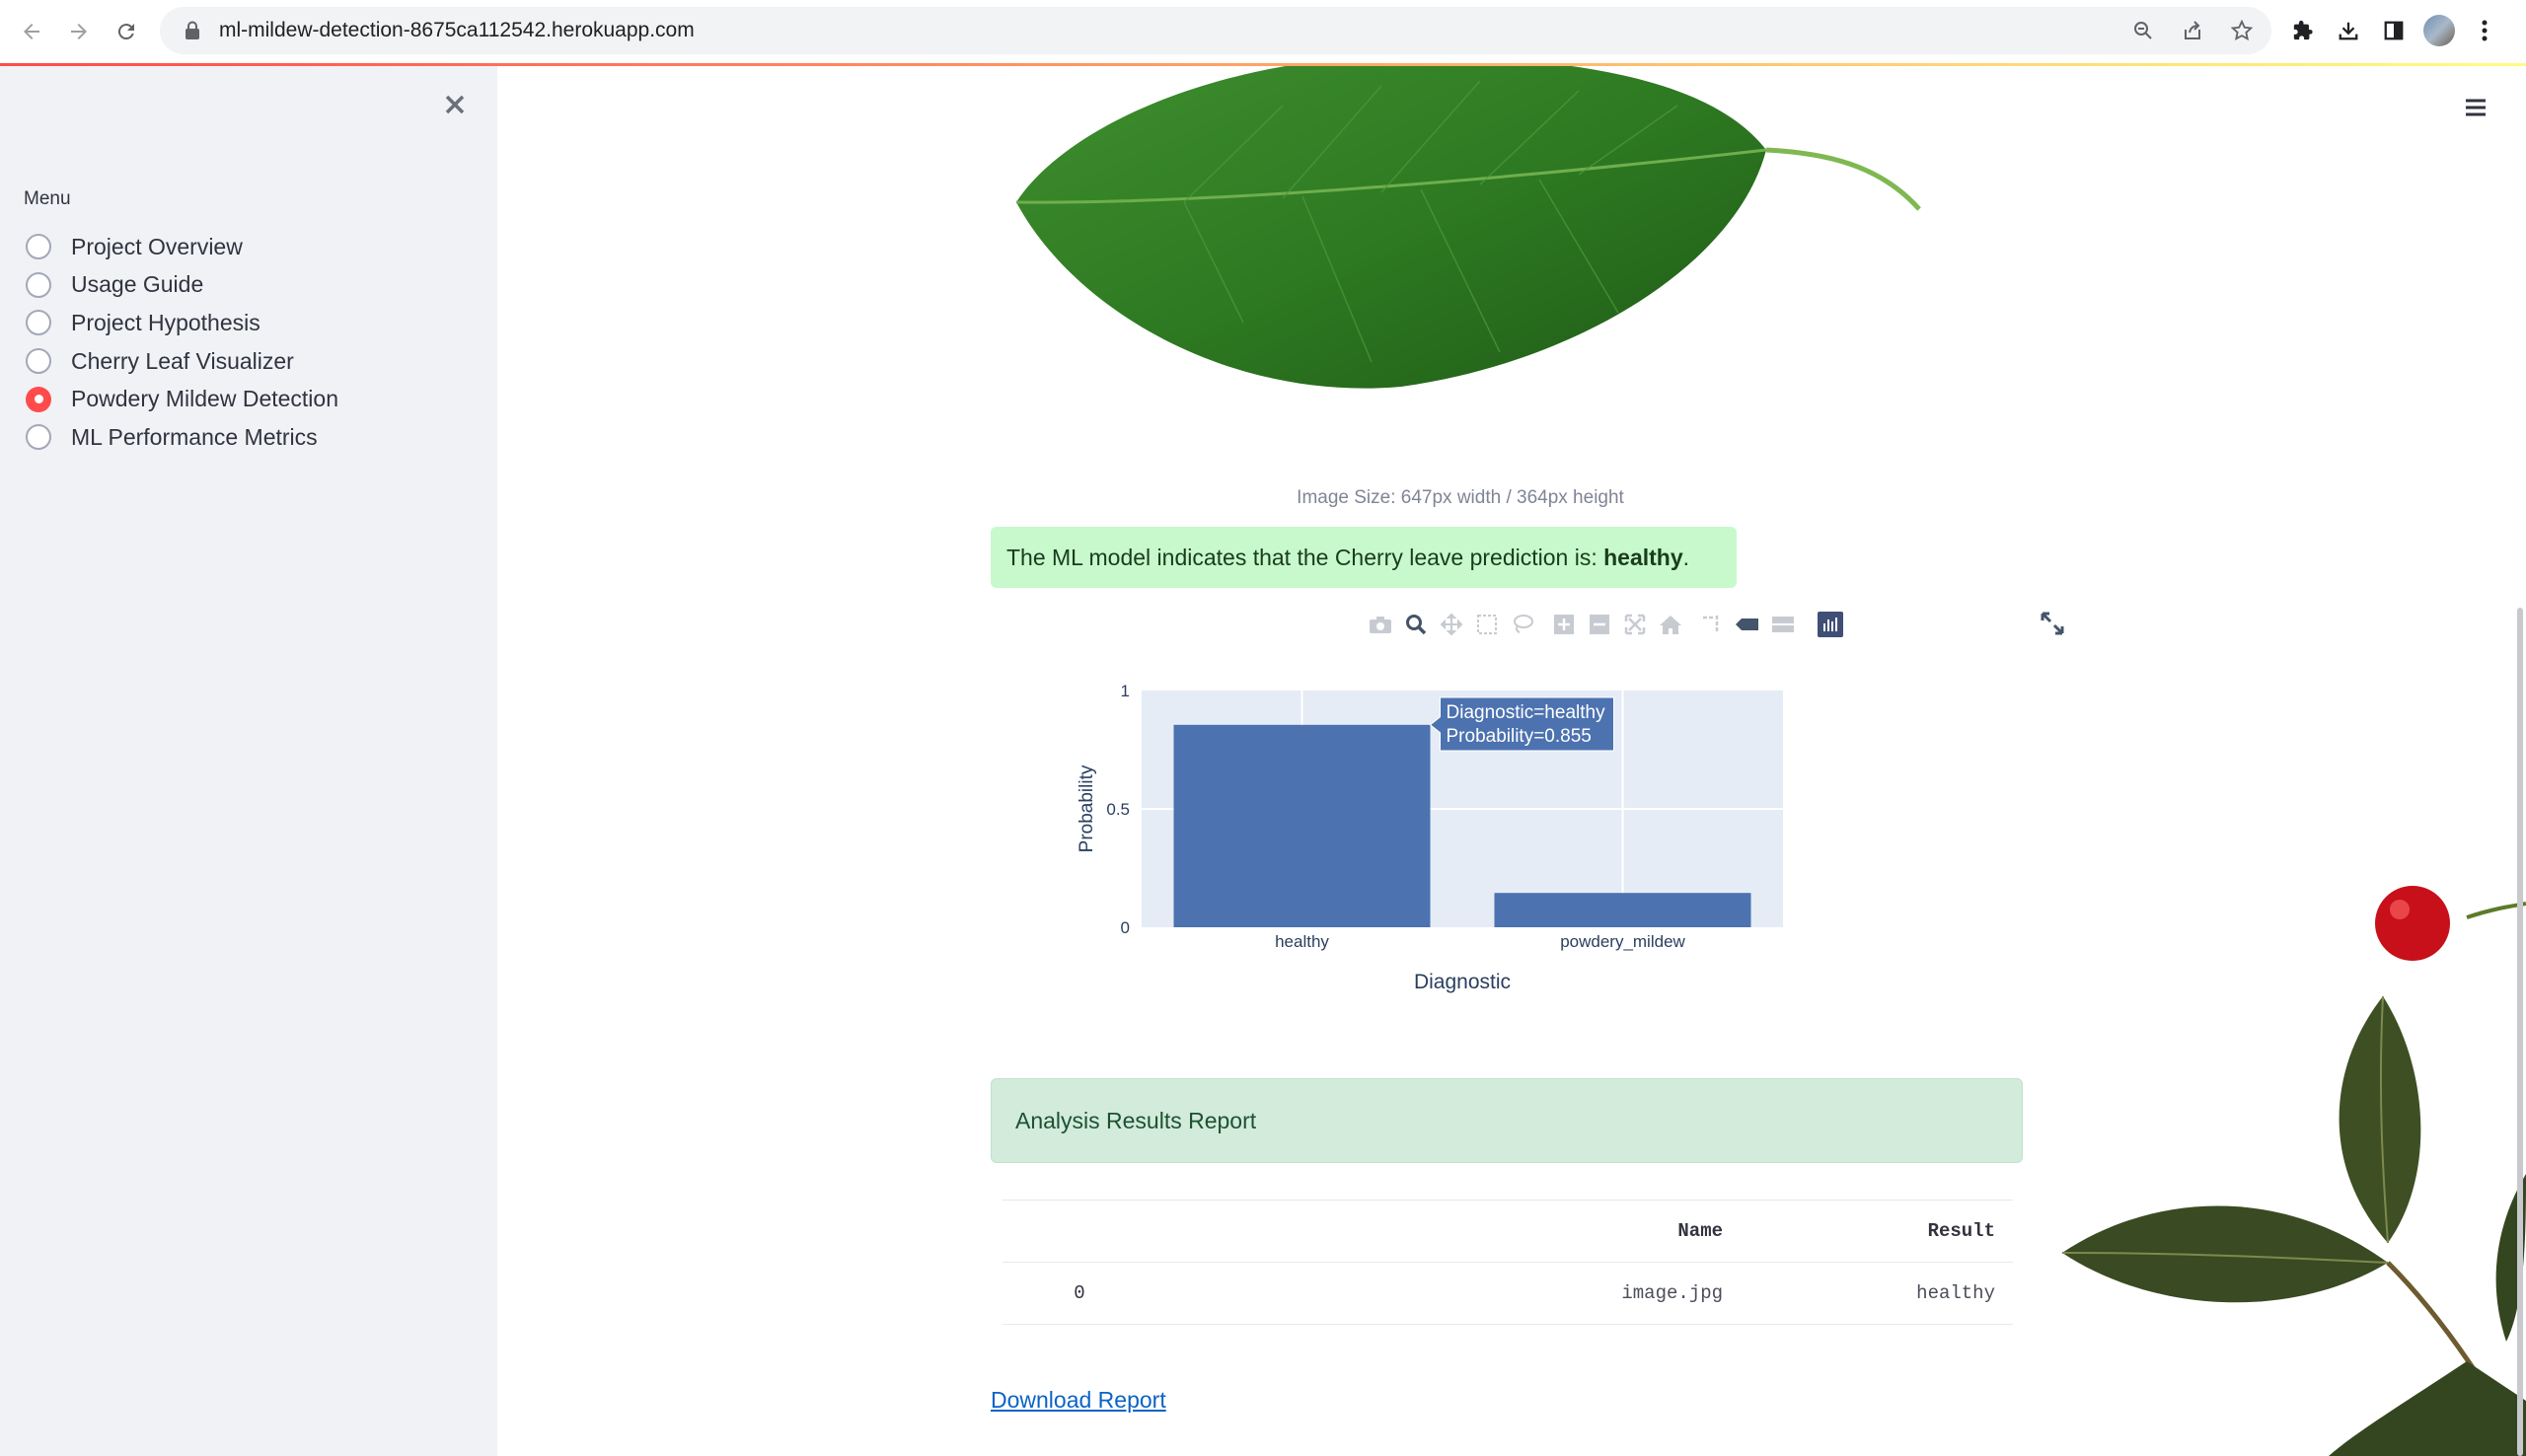 This screenshot has height=1456, width=2526. What do you see at coordinates (2293, 1171) in the screenshot?
I see `decorative-cherry-leaves` at bounding box center [2293, 1171].